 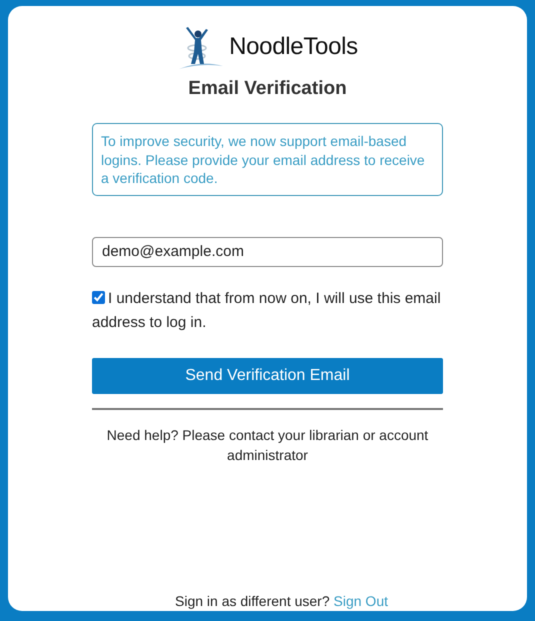 I want to click on notice-message: To improve security, we now support email-based logins. Please provide your email address to receive a verification code., so click(x=267, y=159).